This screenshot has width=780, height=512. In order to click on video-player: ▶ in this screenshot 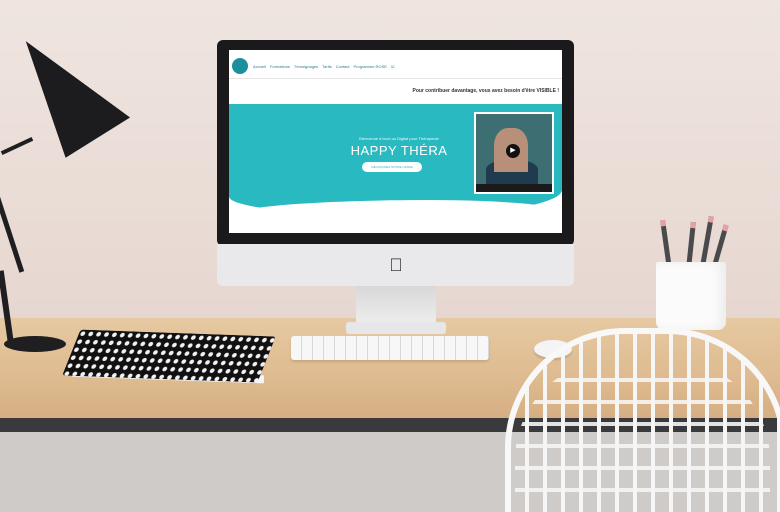, I will do `click(514, 153)`.